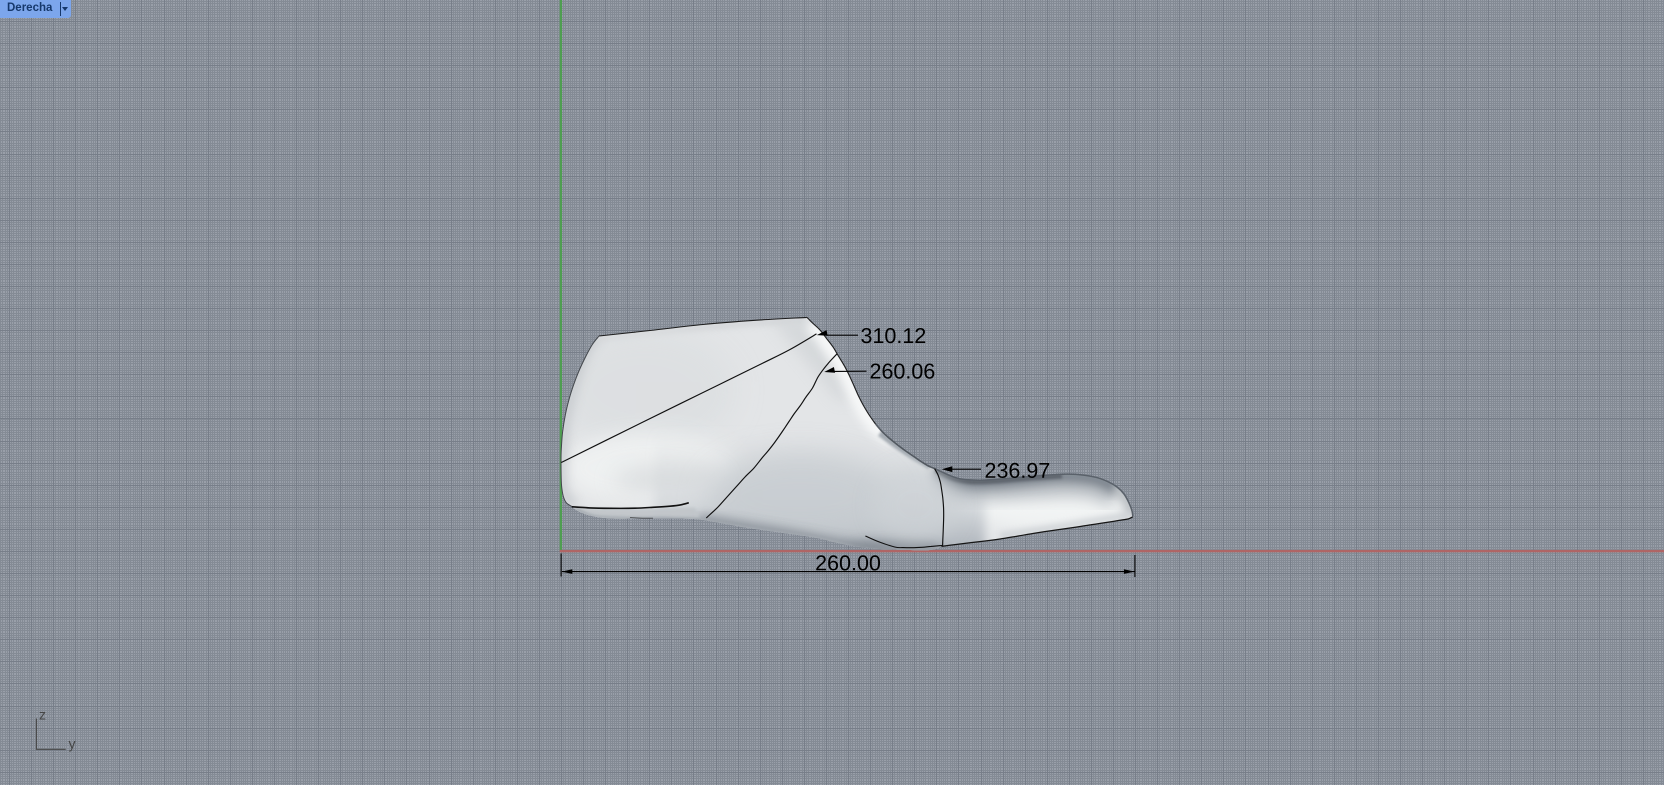 This screenshot has width=1664, height=785. What do you see at coordinates (42, 715) in the screenshot?
I see `svg-text: z` at bounding box center [42, 715].